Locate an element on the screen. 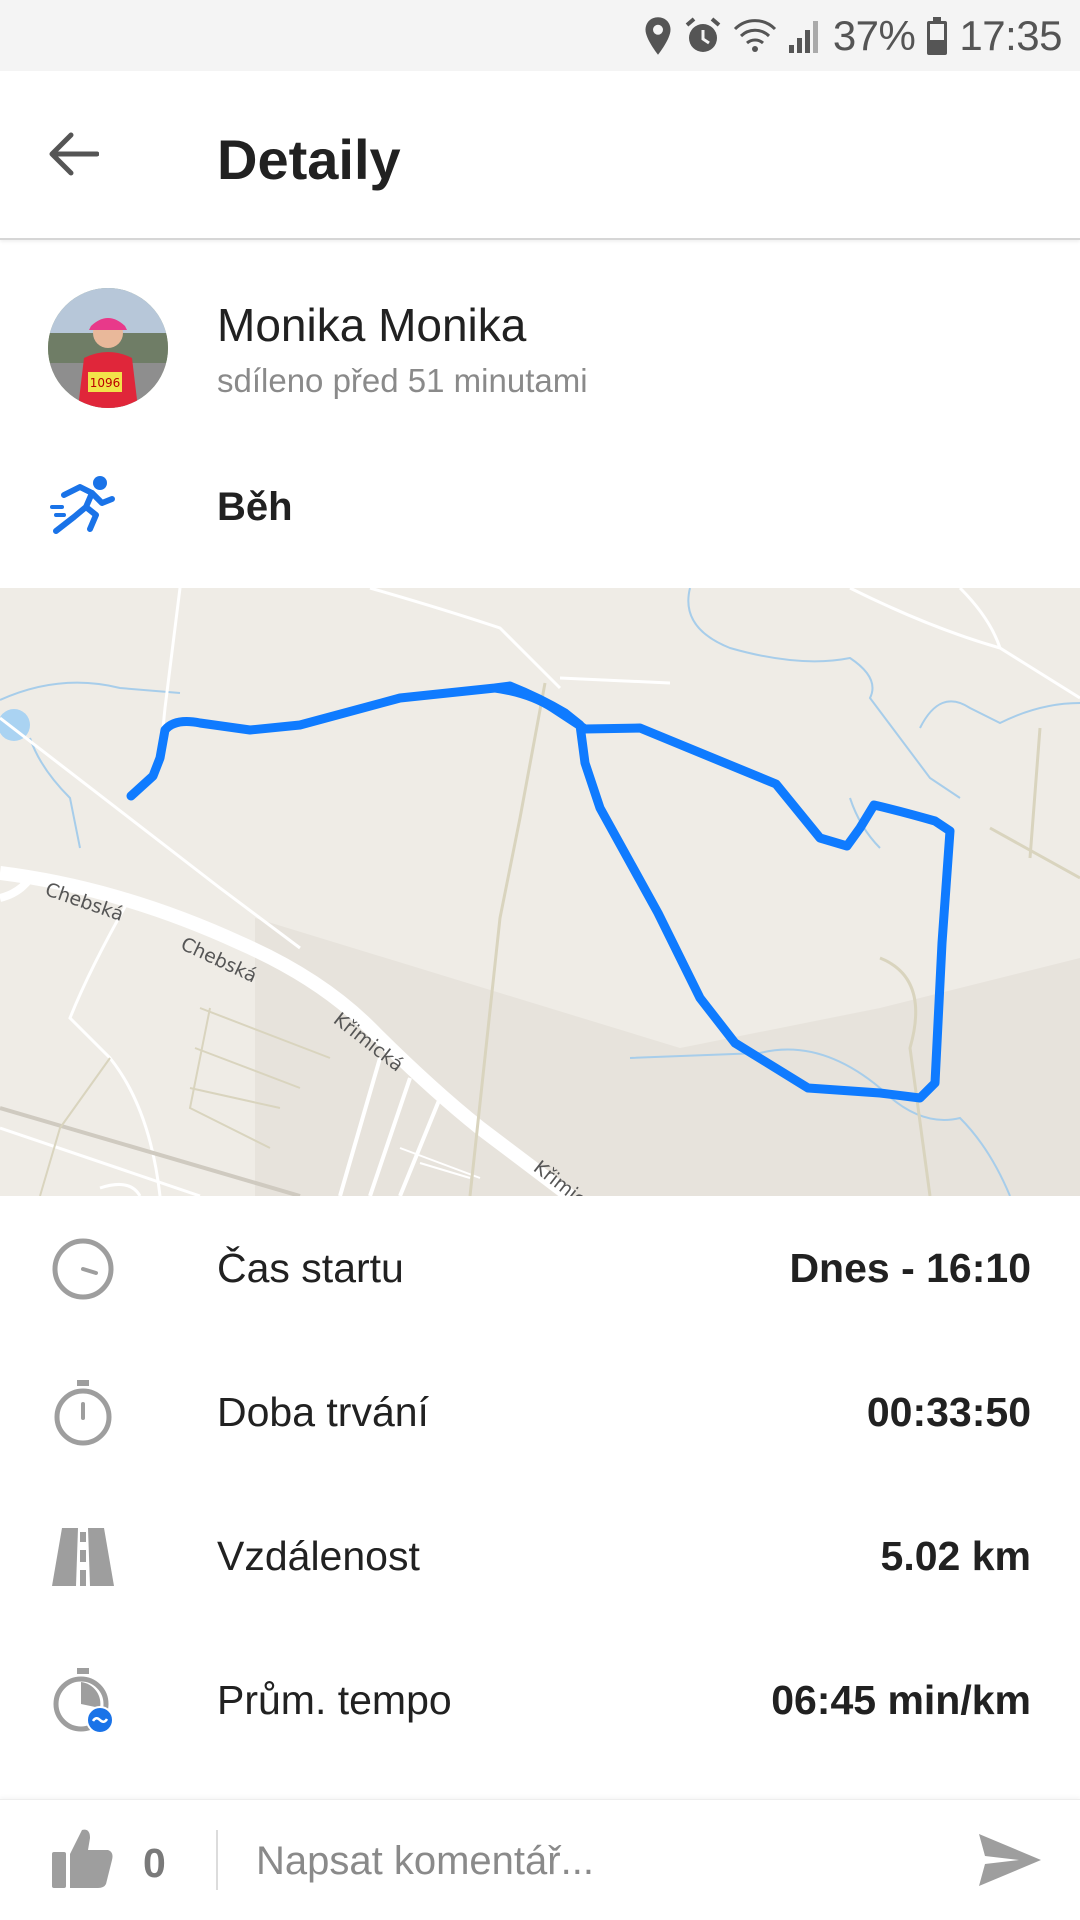 This screenshot has width=1080, height=1920. stat-start-time: Čas startu Dnes - 16:10 is located at coordinates (540, 1268).